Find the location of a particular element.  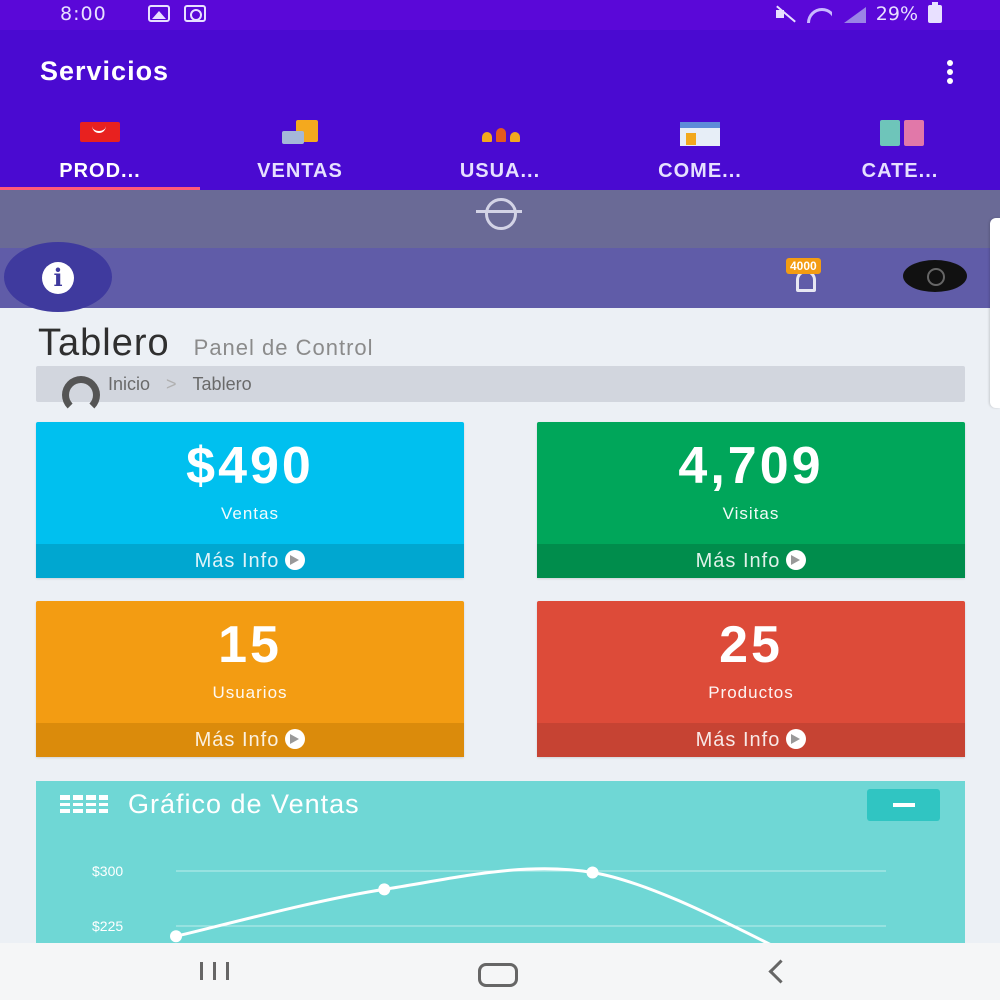

info-icon: i is located at coordinates (58, 278).